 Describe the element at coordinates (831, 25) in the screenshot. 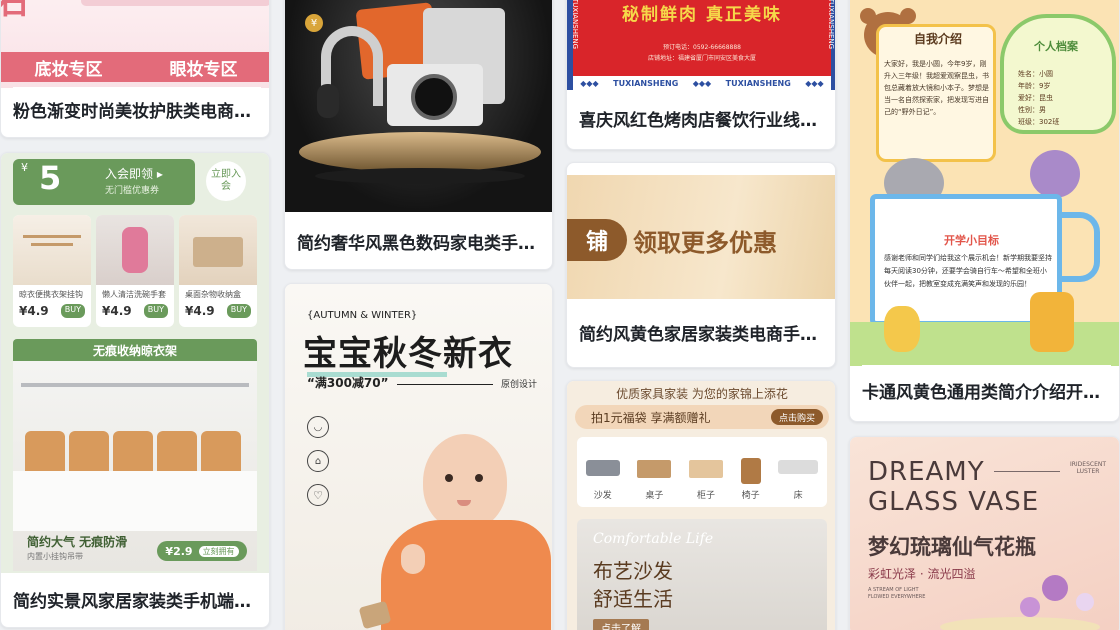

I see `side-brand-right: TUXIANSHENG` at that location.